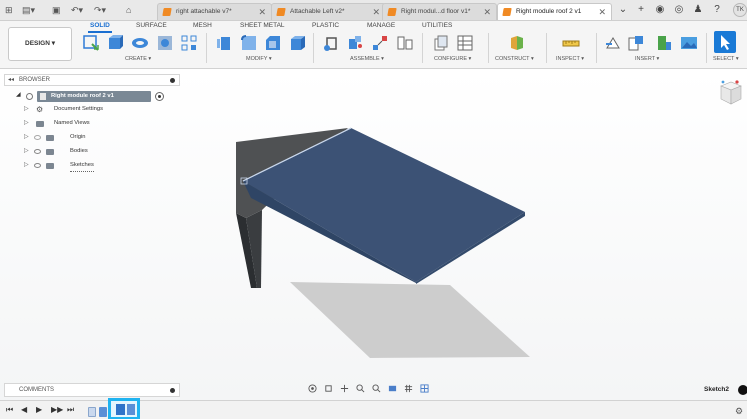 The image size is (747, 419). Describe the element at coordinates (189, 43) in the screenshot. I see `pattern-icon` at that location.